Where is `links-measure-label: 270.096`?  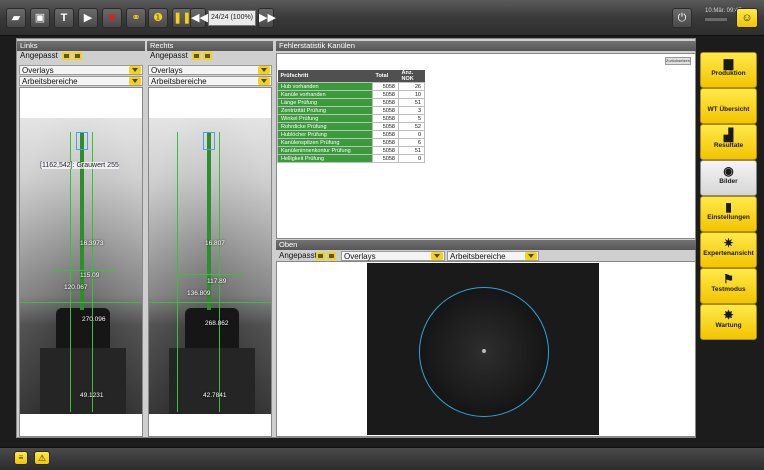 links-measure-label: 270.096 is located at coordinates (94, 319).